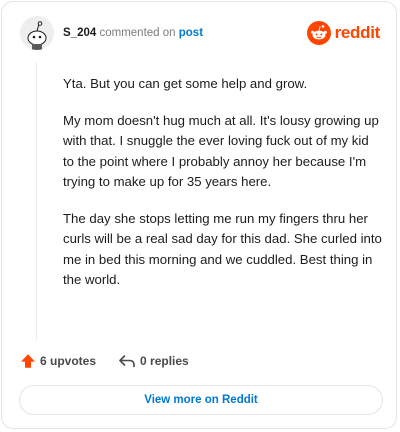 This screenshot has height=432, width=400. I want to click on comment-meta: S_204 commented on post, so click(133, 33).